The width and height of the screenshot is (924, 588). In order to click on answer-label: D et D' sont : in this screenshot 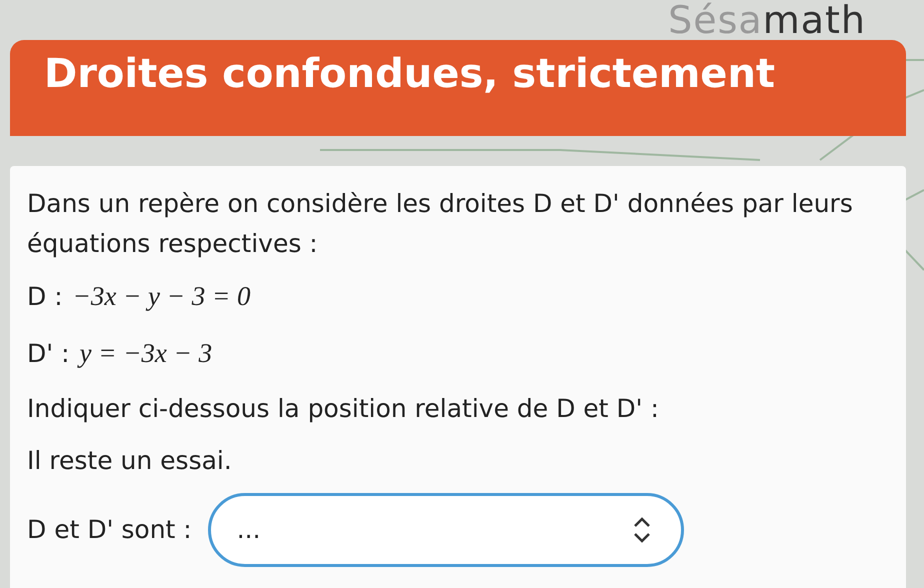, I will do `click(109, 530)`.